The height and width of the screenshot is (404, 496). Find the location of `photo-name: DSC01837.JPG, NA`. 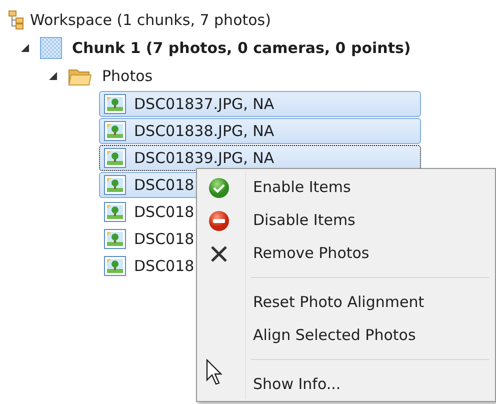

photo-name: DSC01837.JPG, NA is located at coordinates (204, 104).